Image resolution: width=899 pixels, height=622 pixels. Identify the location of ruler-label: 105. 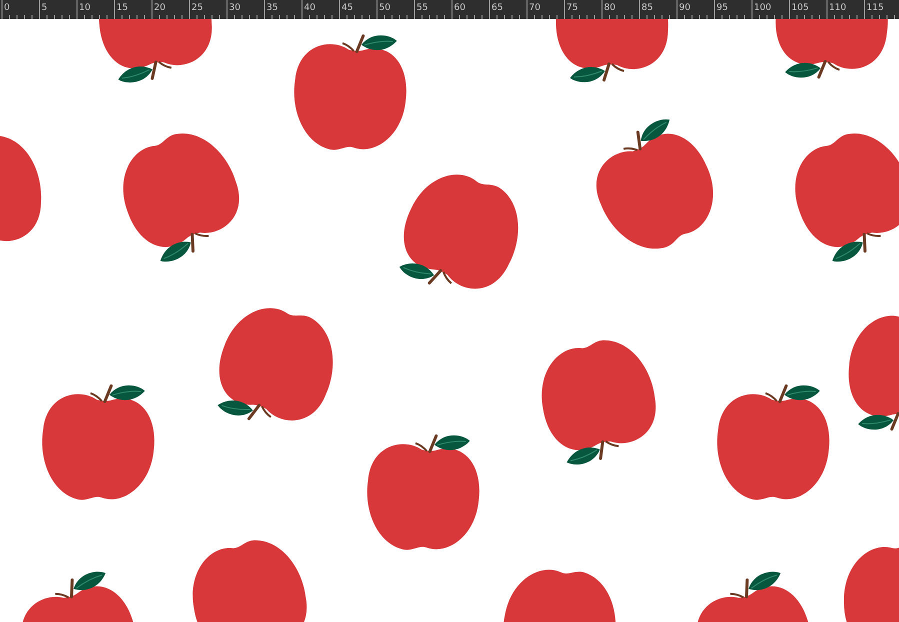
(800, 8).